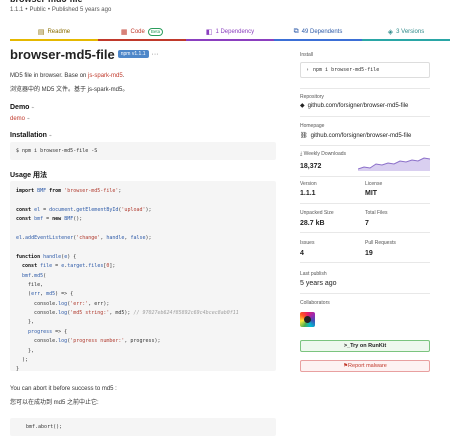 The width and height of the screenshot is (474, 444). What do you see at coordinates (59, 31) in the screenshot?
I see `tab-label: Readme` at bounding box center [59, 31].